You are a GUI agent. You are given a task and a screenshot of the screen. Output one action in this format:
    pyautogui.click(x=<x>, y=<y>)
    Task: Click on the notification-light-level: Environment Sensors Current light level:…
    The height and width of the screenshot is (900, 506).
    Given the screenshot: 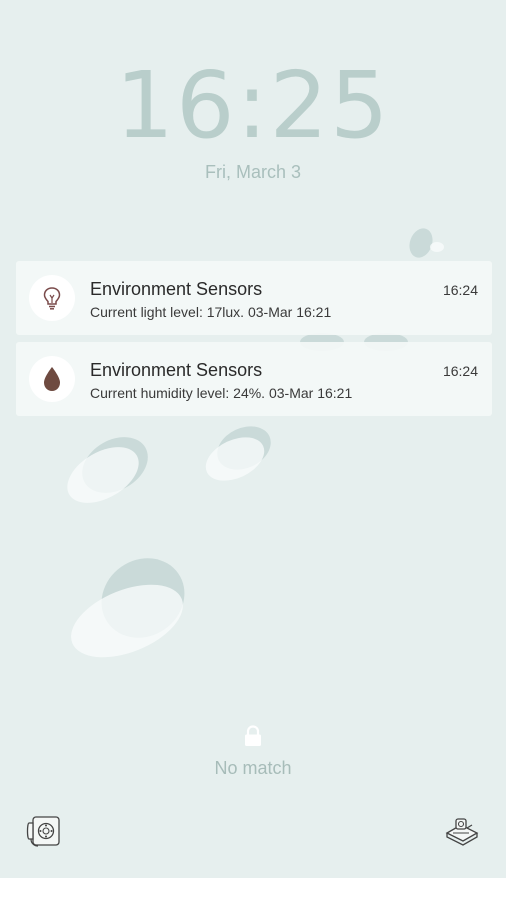 What is the action you would take?
    pyautogui.click(x=254, y=298)
    